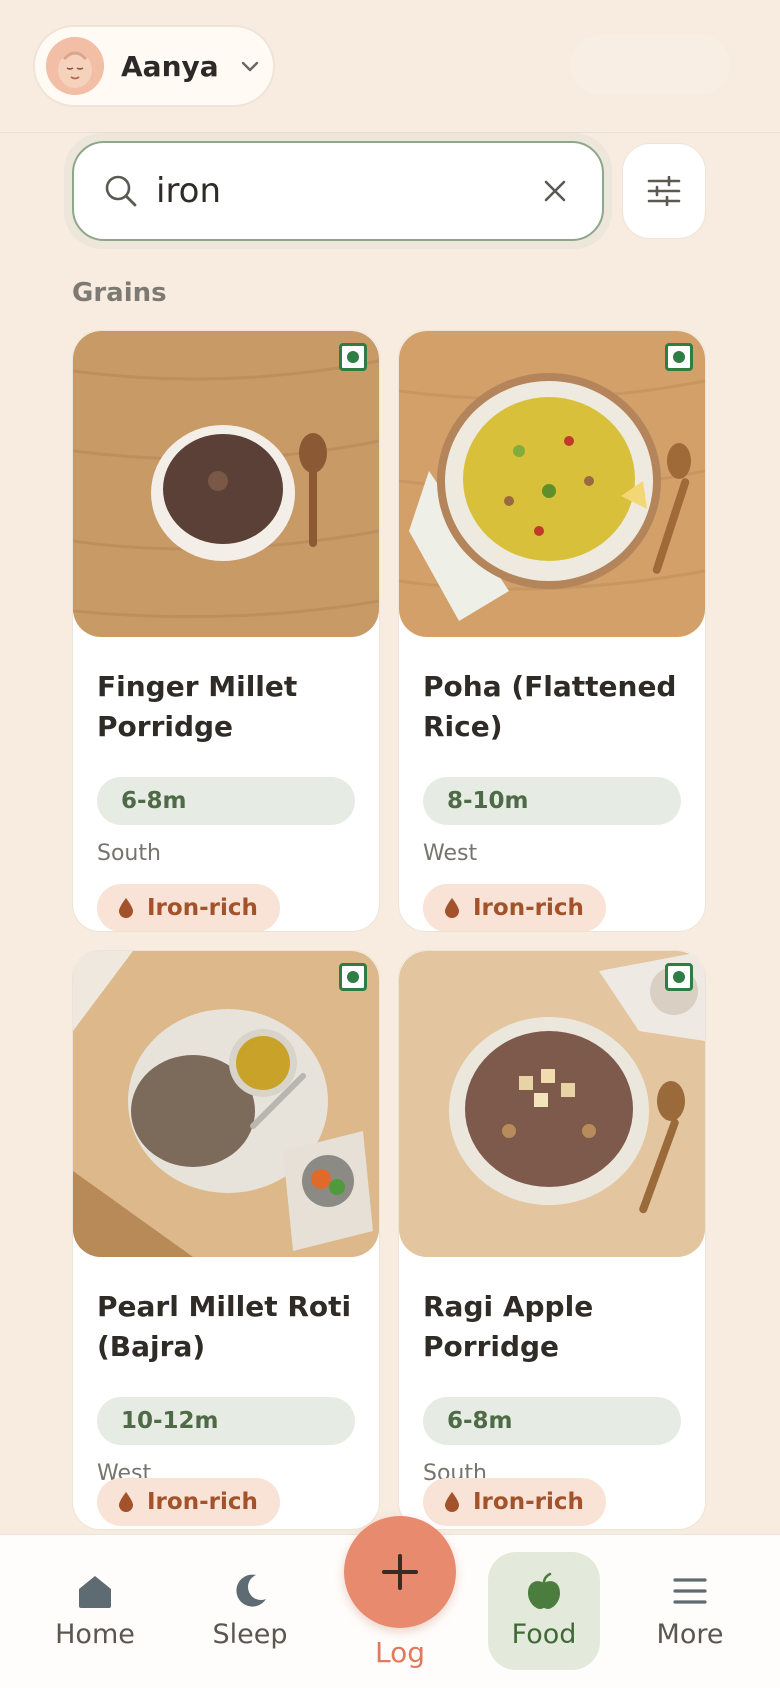 Image resolution: width=780 pixels, height=1688 pixels. I want to click on close-icon, so click(555, 191).